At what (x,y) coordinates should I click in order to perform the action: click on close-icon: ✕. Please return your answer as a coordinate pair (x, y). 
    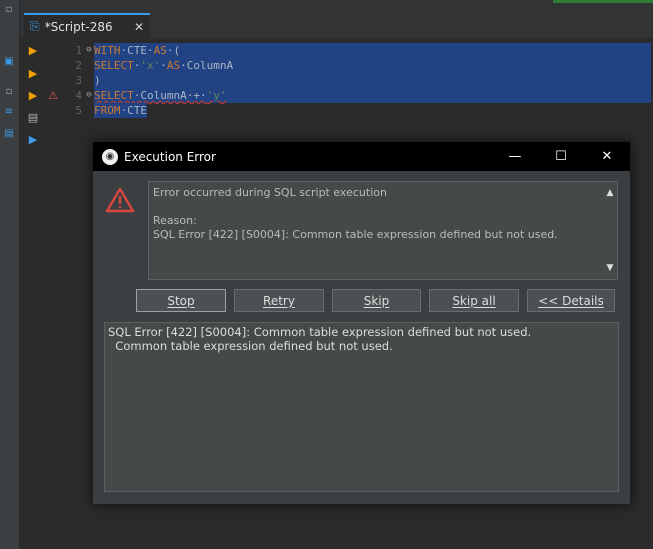
    Looking at the image, I should click on (139, 27).